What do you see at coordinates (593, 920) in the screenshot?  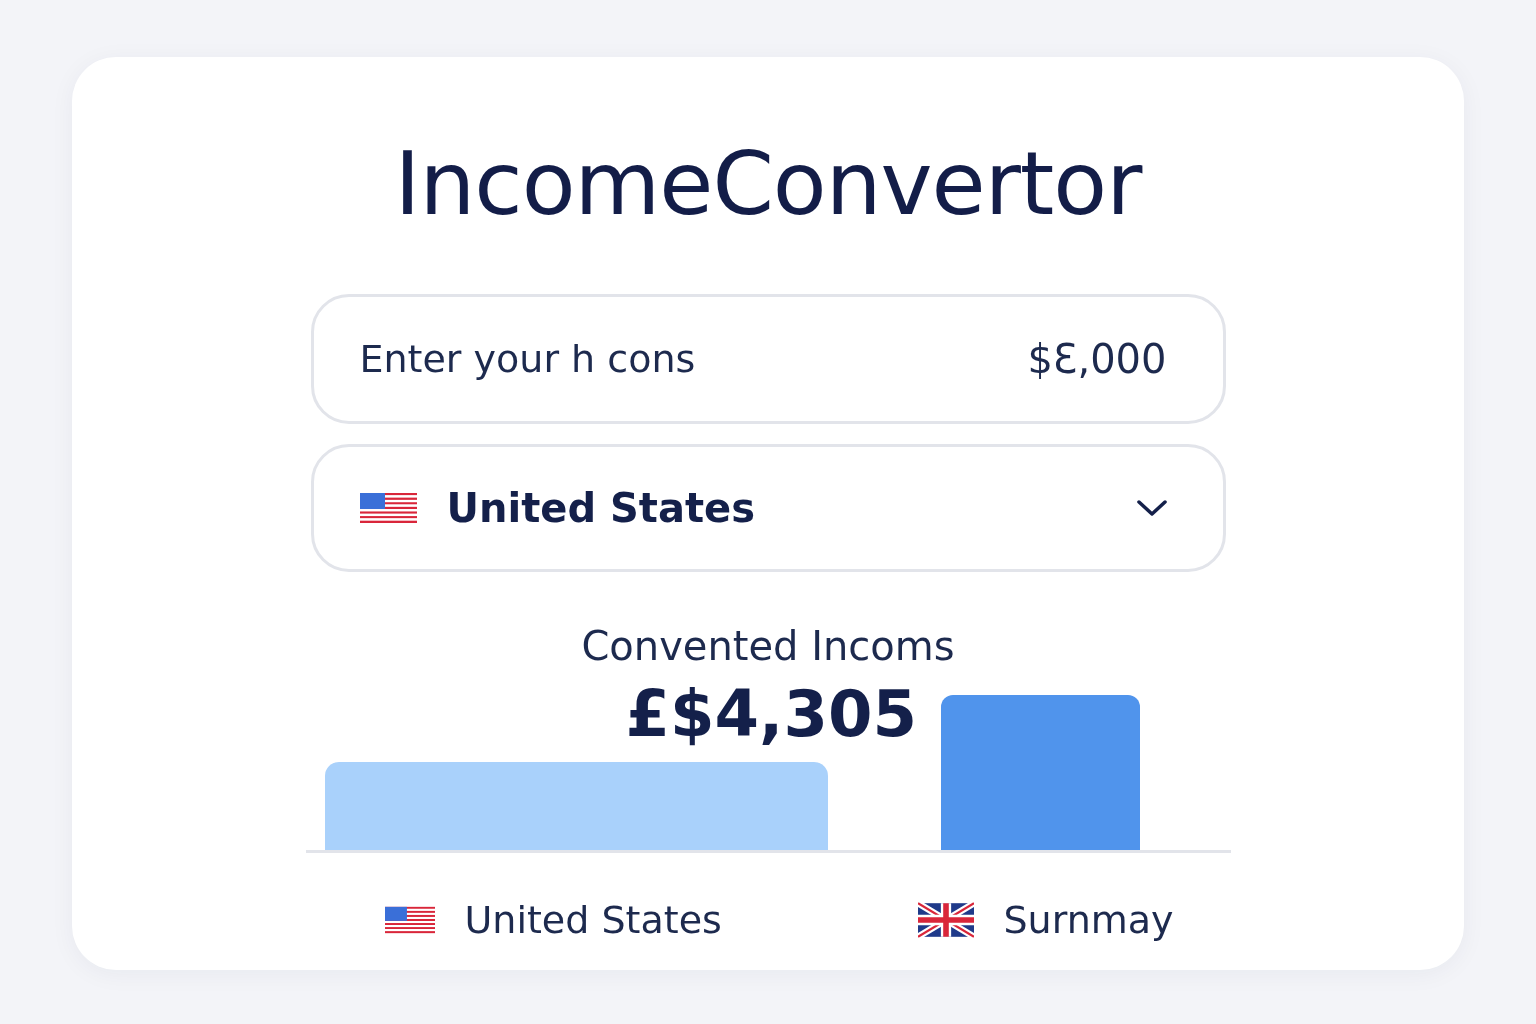 I see `legend-label: United States` at bounding box center [593, 920].